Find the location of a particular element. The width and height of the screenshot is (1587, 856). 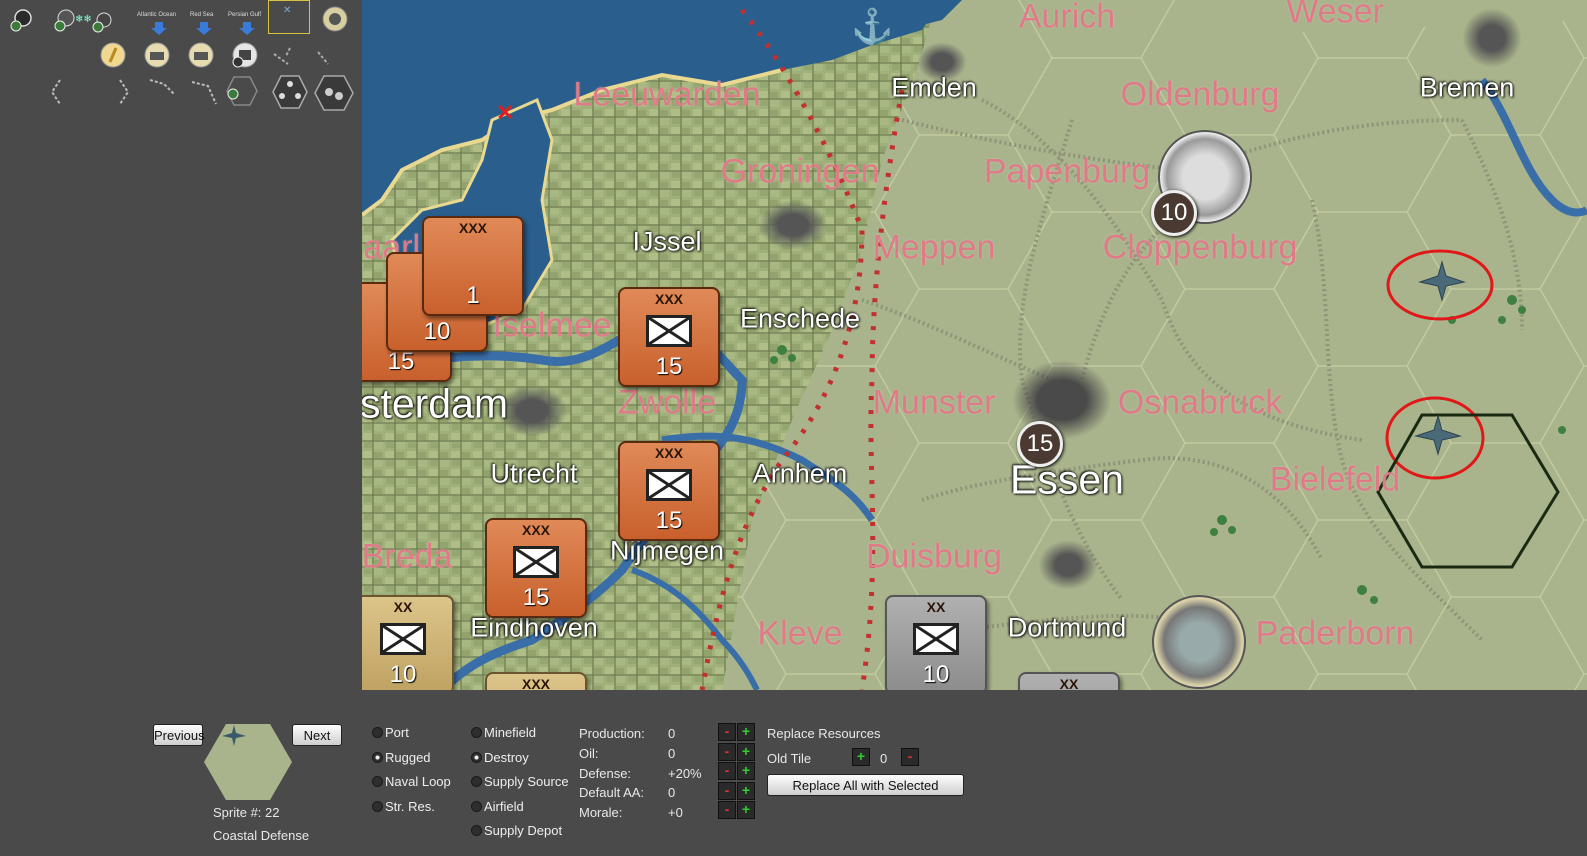

coin-icon is located at coordinates (335, 19).